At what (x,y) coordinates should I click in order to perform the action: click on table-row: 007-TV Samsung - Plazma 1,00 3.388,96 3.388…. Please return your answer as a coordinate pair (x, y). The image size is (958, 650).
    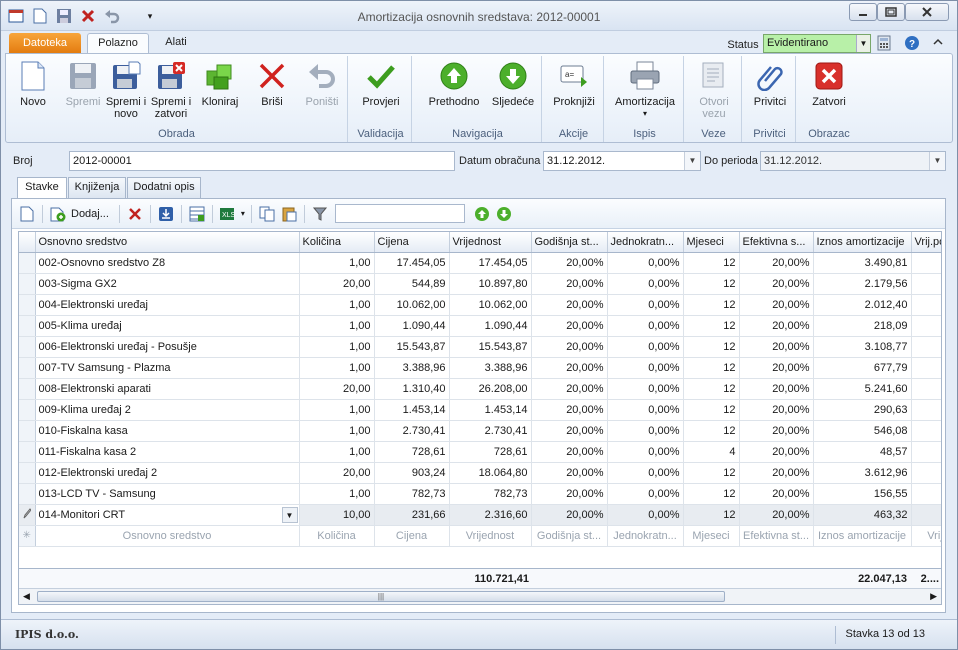
    Looking at the image, I should click on (480, 368).